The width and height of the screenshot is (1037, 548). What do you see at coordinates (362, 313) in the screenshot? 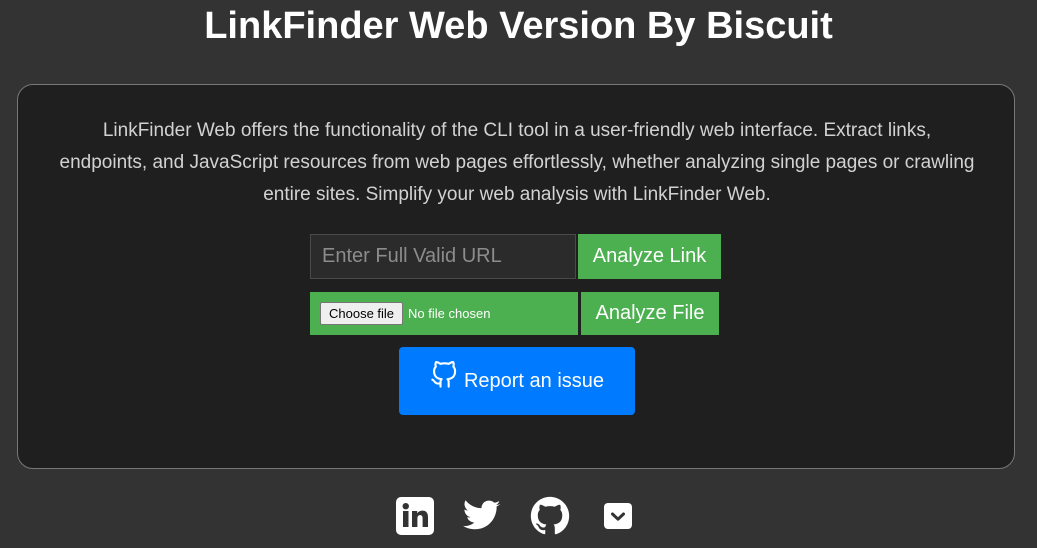
I see `choose-file-button: Choose file` at bounding box center [362, 313].